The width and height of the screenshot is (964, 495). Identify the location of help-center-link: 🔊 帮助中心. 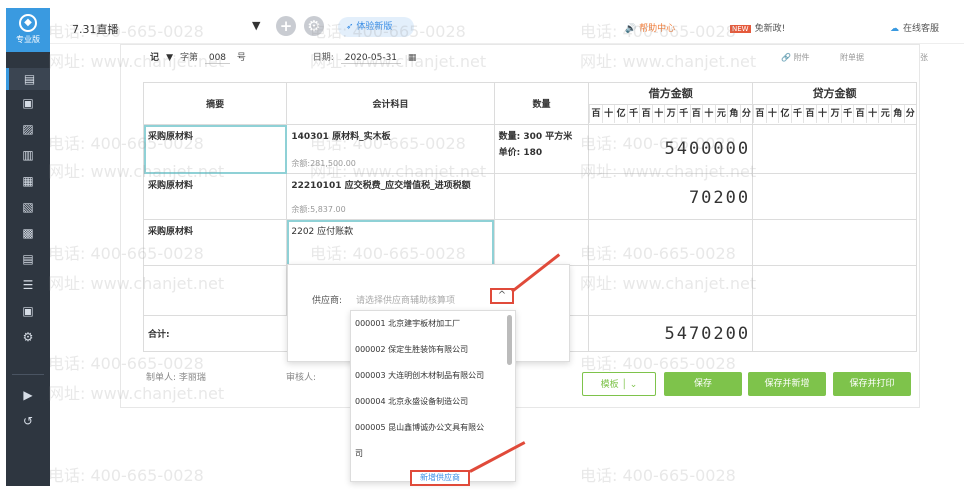
(650, 27).